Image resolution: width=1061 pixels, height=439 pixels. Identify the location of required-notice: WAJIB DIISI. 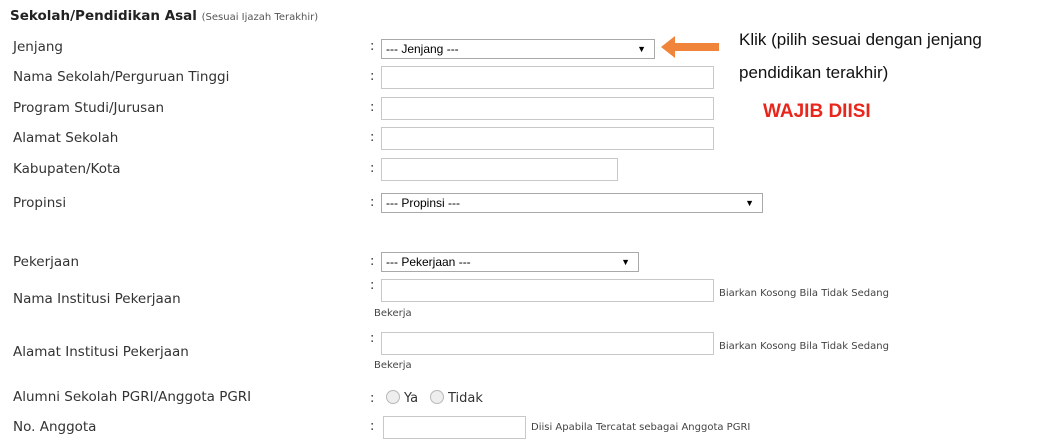
(817, 111).